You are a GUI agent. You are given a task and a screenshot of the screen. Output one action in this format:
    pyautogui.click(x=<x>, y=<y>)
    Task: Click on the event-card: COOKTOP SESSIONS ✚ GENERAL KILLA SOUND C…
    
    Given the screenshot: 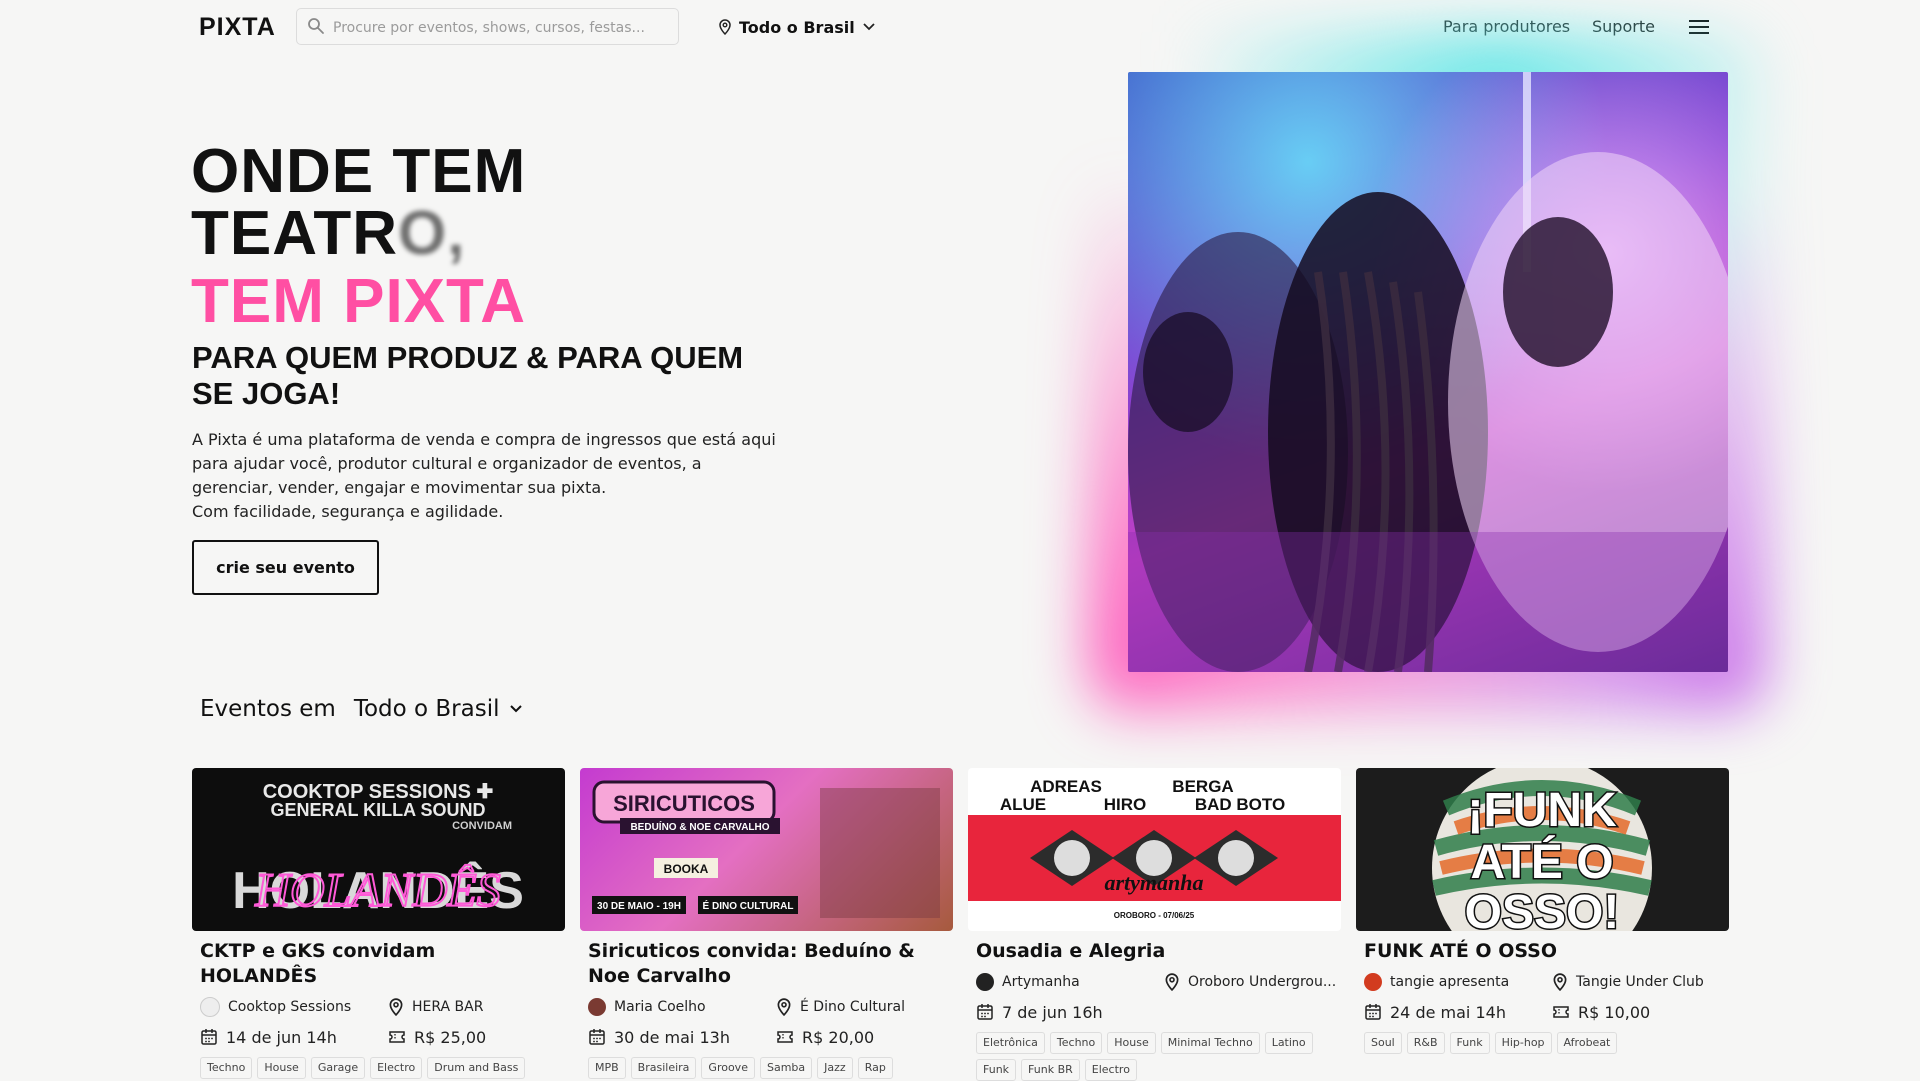 What is the action you would take?
    pyautogui.click(x=378, y=923)
    